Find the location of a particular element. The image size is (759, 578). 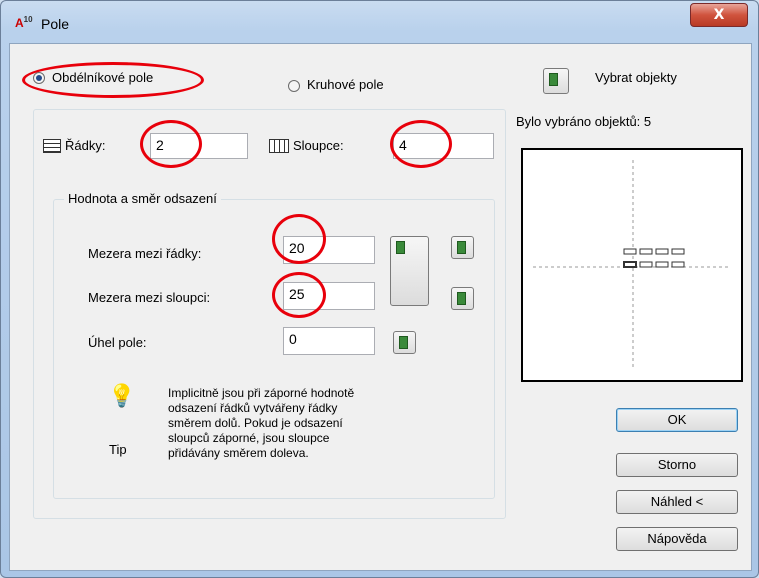

pick-both-offsets-button is located at coordinates (409, 271).